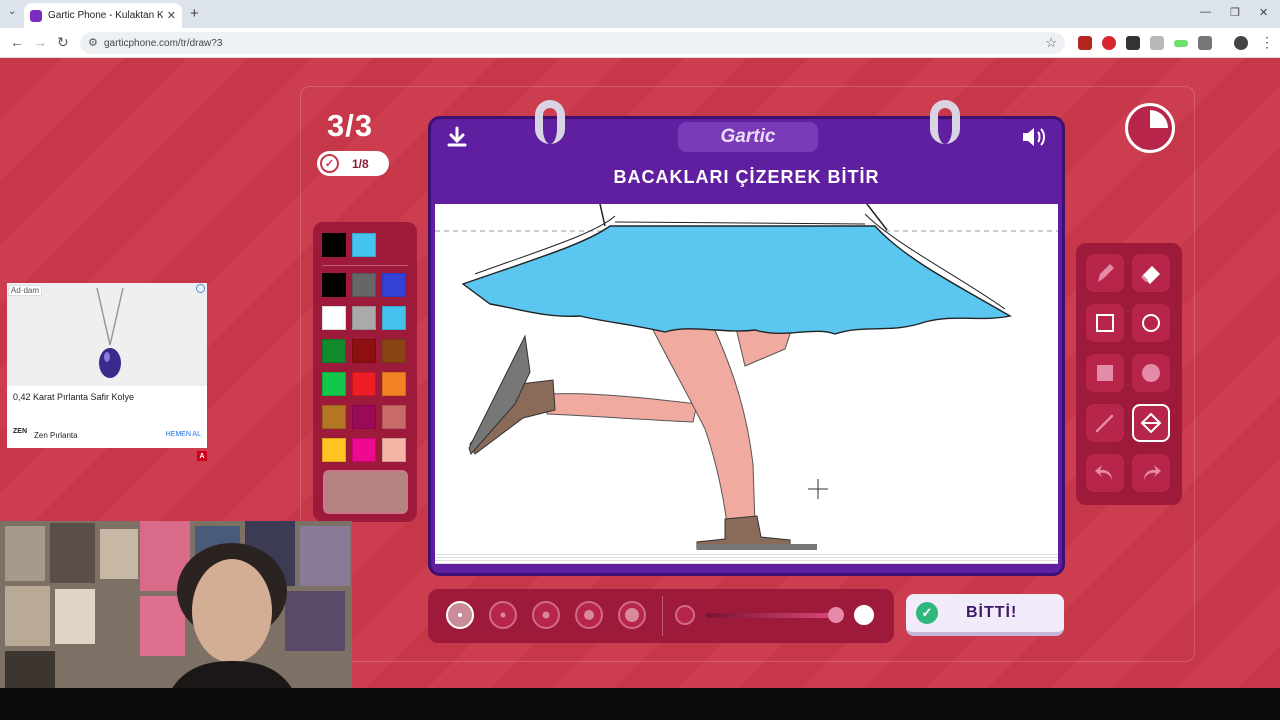  Describe the element at coordinates (1205, 12) in the screenshot. I see `minimize-icon: —` at that location.